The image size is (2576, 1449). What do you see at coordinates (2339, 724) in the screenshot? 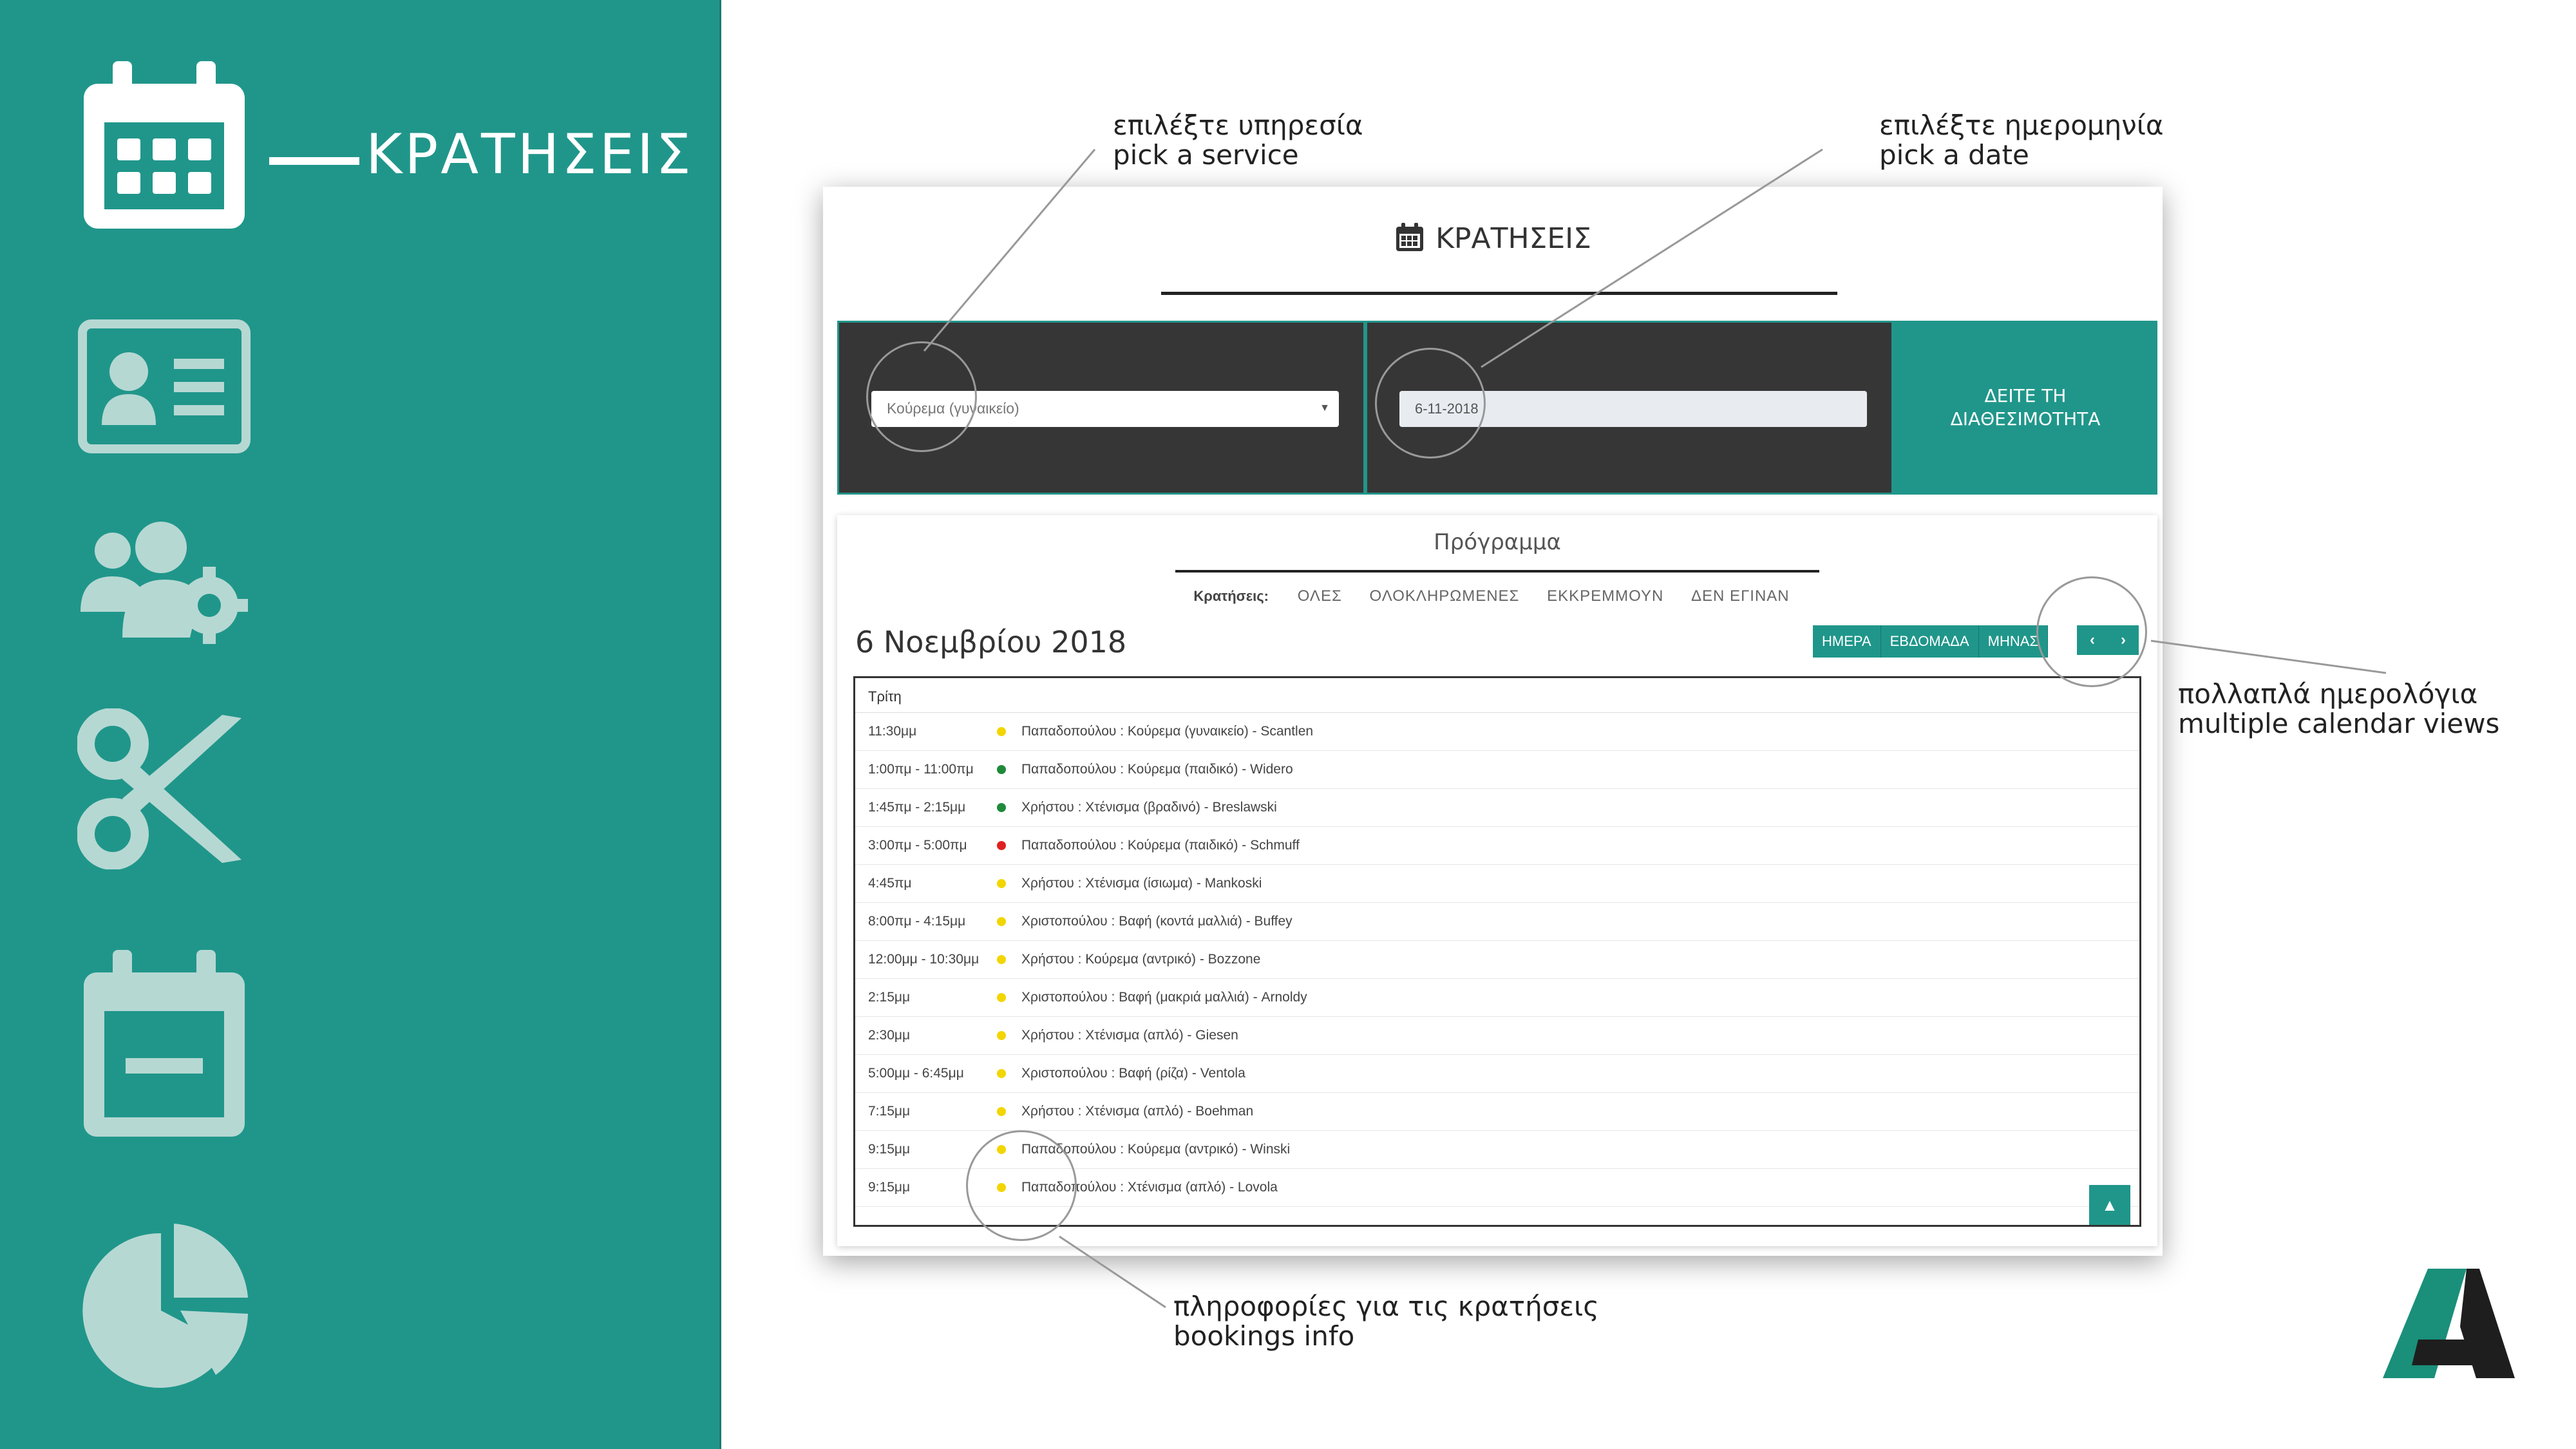
I see `annotation-views-en: multiple calendar views` at bounding box center [2339, 724].